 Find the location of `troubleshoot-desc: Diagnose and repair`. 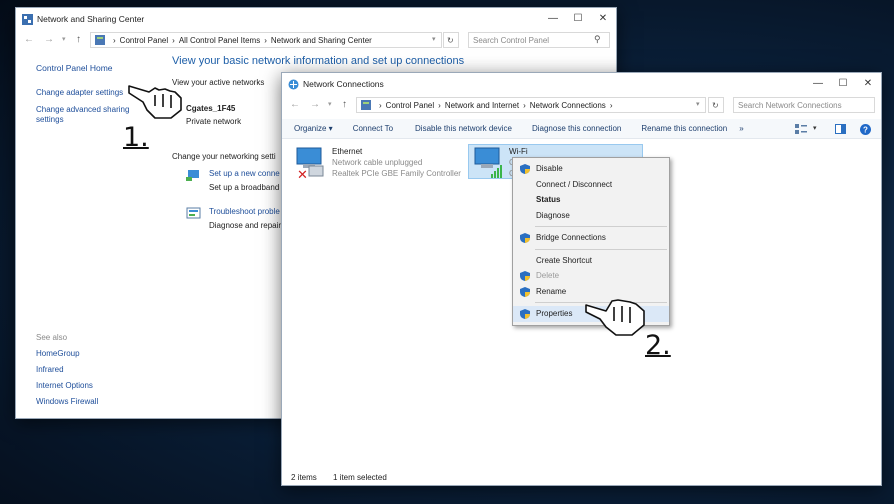

troubleshoot-desc: Diagnose and repair is located at coordinates (245, 225).